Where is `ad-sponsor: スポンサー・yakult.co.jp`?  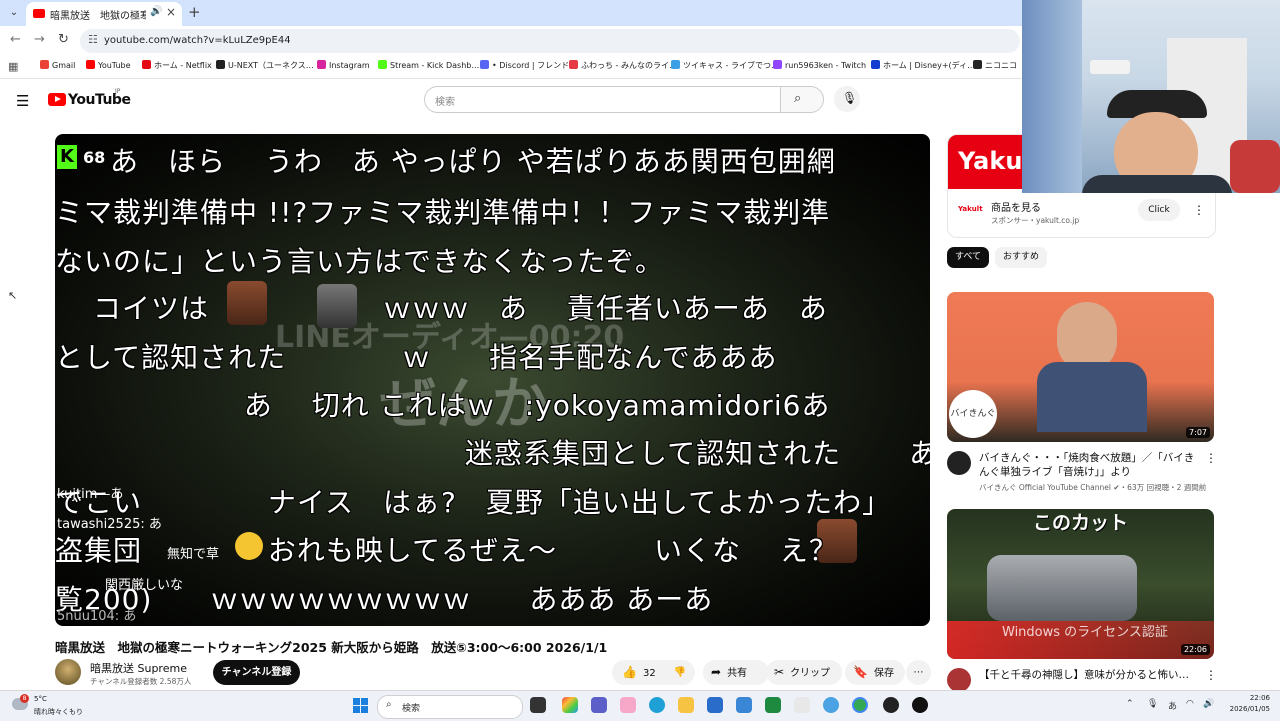
ad-sponsor: スポンサー・yakult.co.jp is located at coordinates (1035, 220).